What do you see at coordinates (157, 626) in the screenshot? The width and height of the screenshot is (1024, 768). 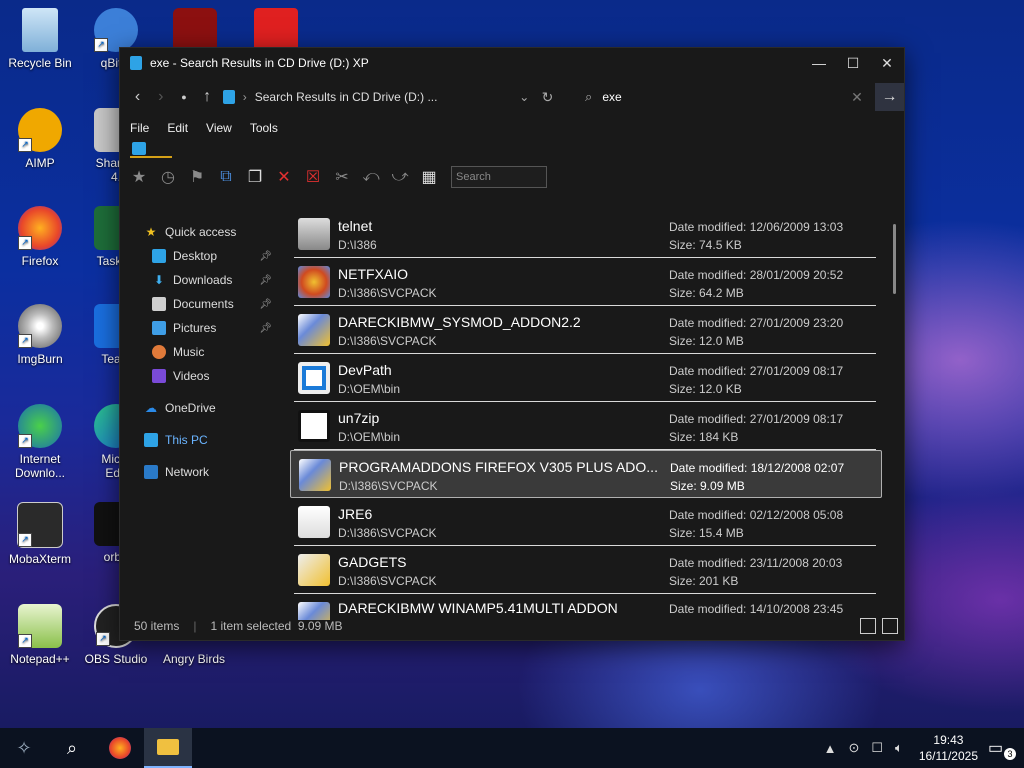 I see `item-count: 50 items` at bounding box center [157, 626].